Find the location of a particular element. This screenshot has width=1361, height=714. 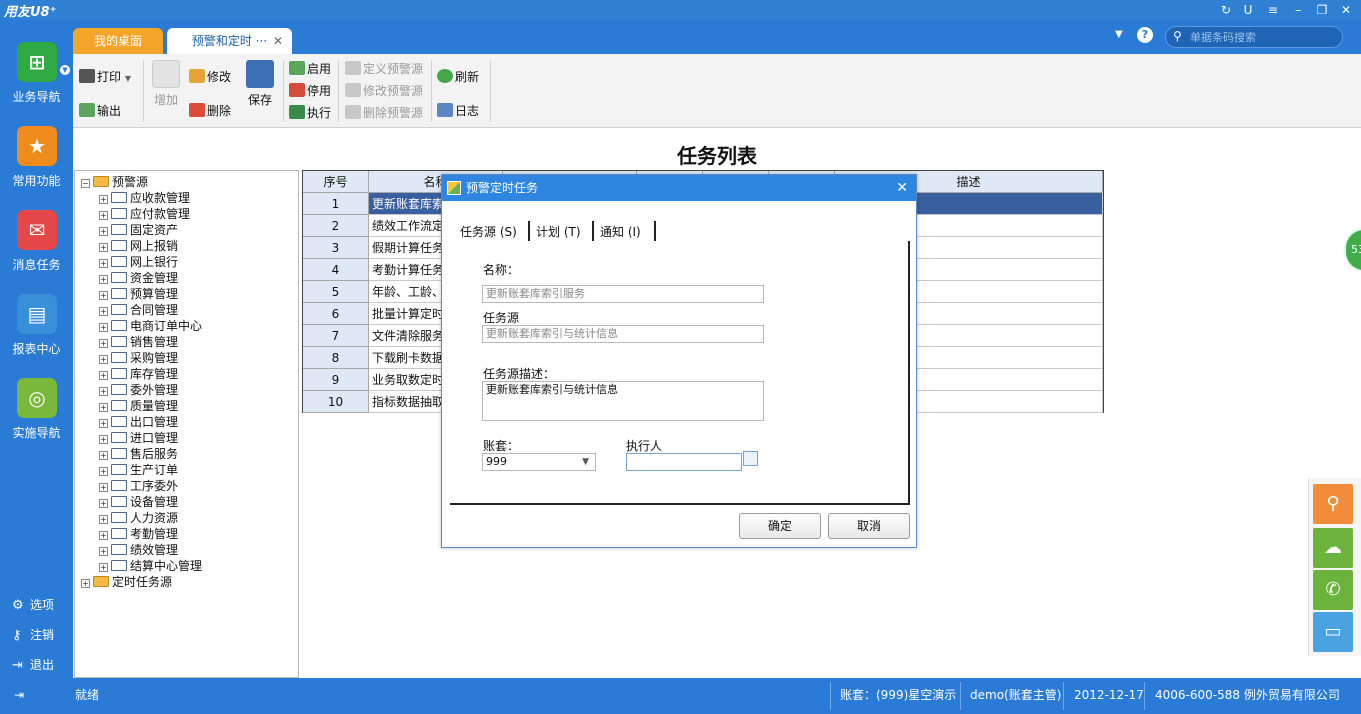

nav-exit: ⇥ 退出 is located at coordinates (42, 665).